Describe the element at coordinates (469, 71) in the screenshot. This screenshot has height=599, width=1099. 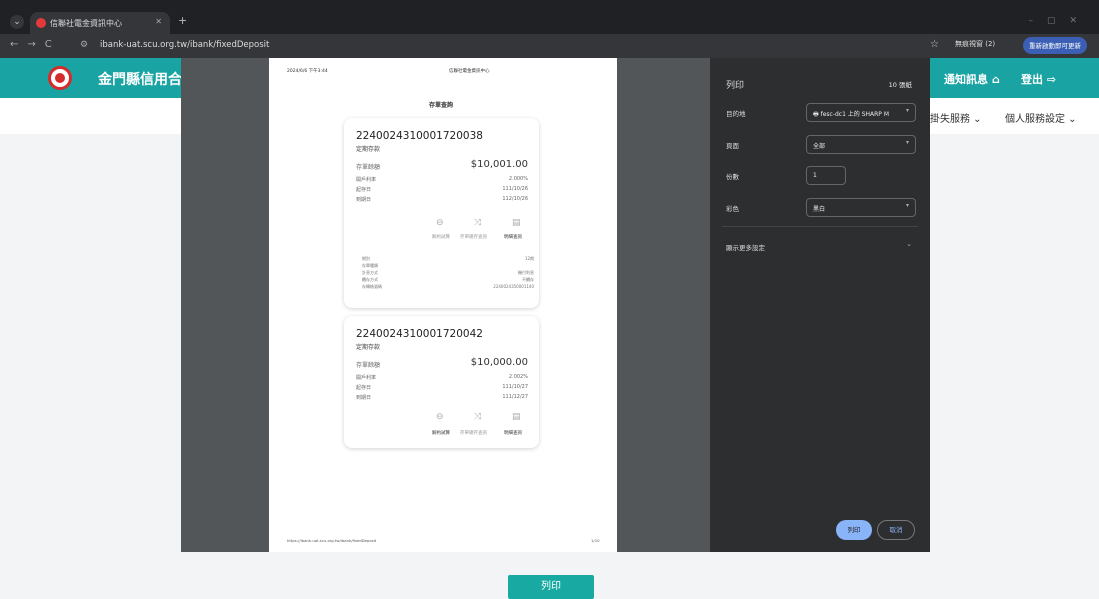
I see `page-header-title: 信聯社電金資訊中心` at that location.